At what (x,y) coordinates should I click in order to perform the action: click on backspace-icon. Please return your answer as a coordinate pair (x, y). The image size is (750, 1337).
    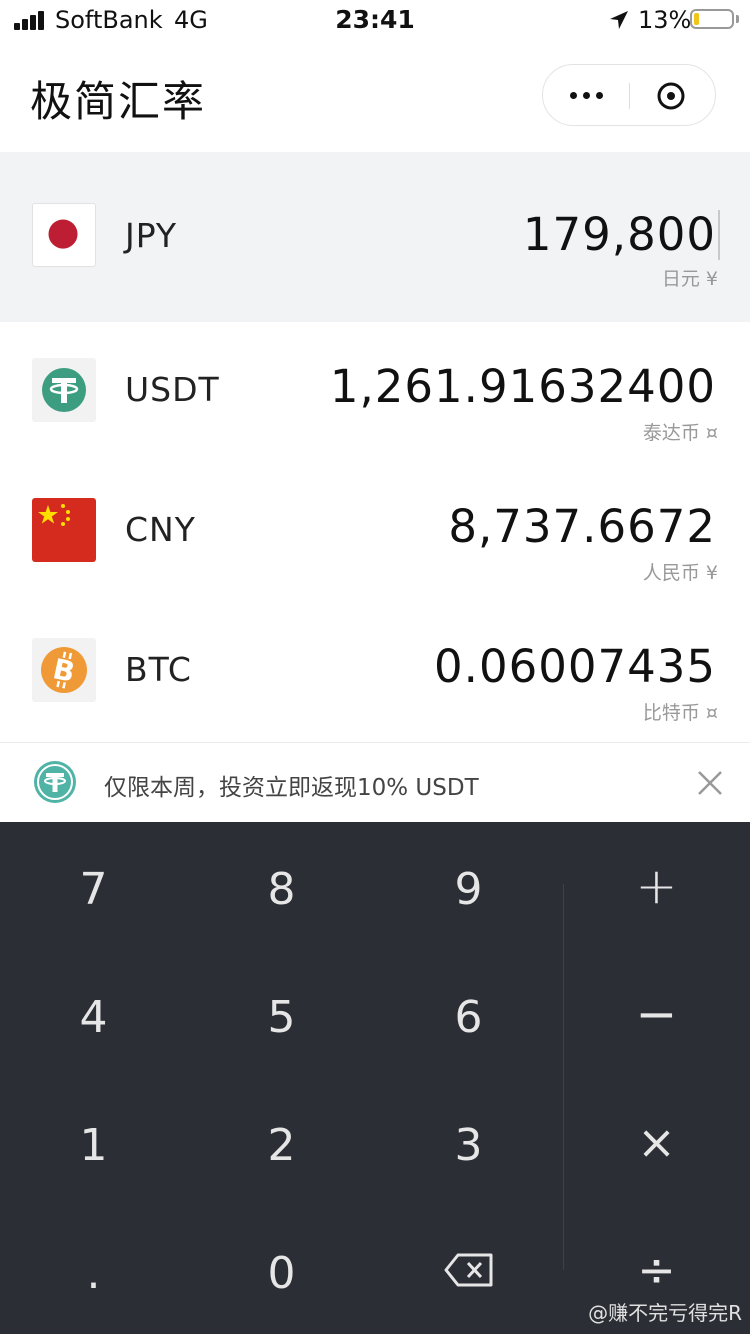
    Looking at the image, I should click on (468, 1270).